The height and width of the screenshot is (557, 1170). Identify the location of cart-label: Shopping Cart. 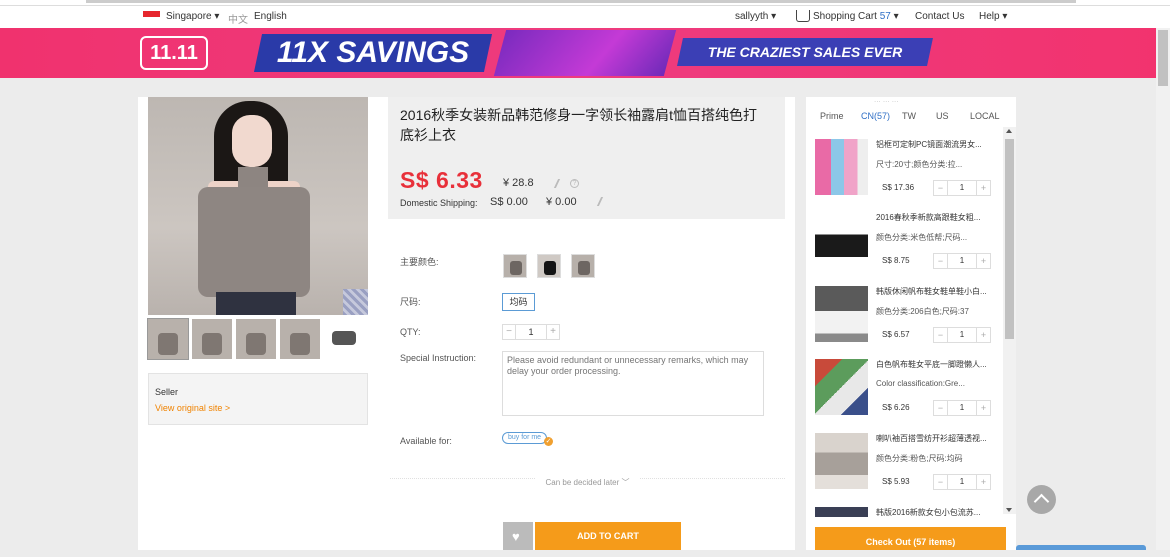
(845, 16).